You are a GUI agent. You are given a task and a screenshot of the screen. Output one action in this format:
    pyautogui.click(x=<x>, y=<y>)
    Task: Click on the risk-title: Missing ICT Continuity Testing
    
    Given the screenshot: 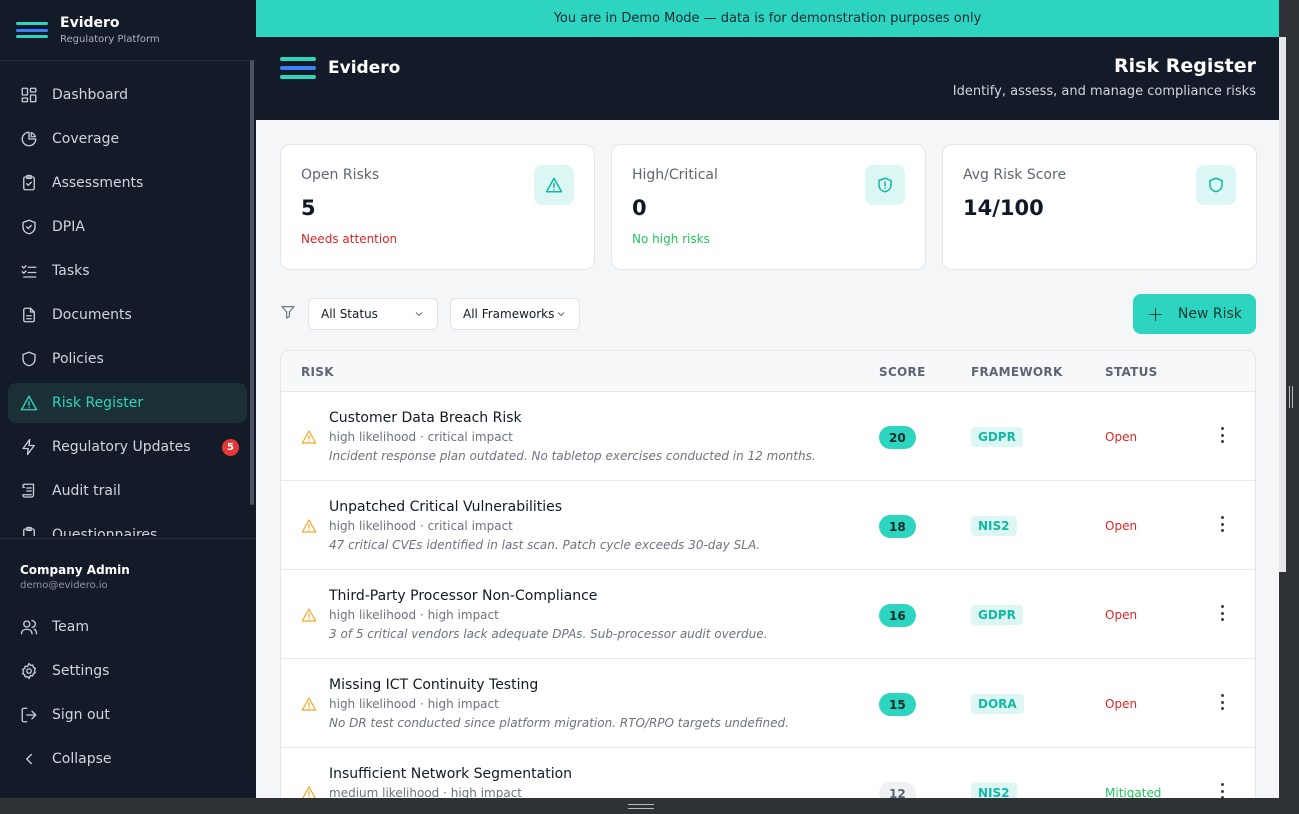 What is the action you would take?
    pyautogui.click(x=433, y=685)
    